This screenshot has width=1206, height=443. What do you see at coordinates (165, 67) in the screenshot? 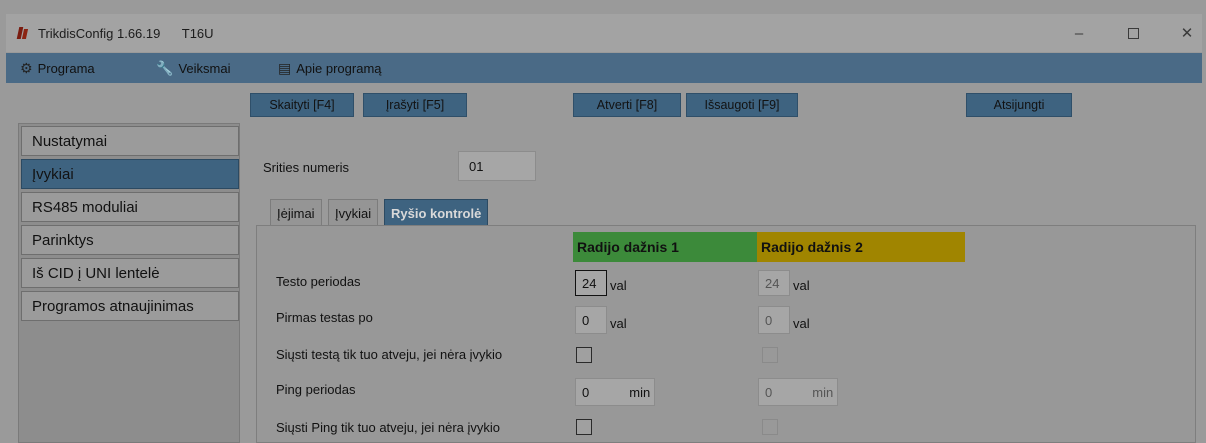
I see `wrench-icon: 🔧` at bounding box center [165, 67].